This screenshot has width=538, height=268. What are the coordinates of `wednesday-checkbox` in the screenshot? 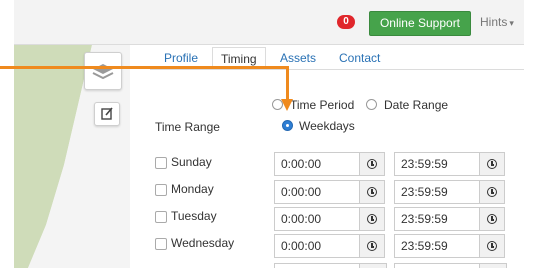 It's located at (161, 244).